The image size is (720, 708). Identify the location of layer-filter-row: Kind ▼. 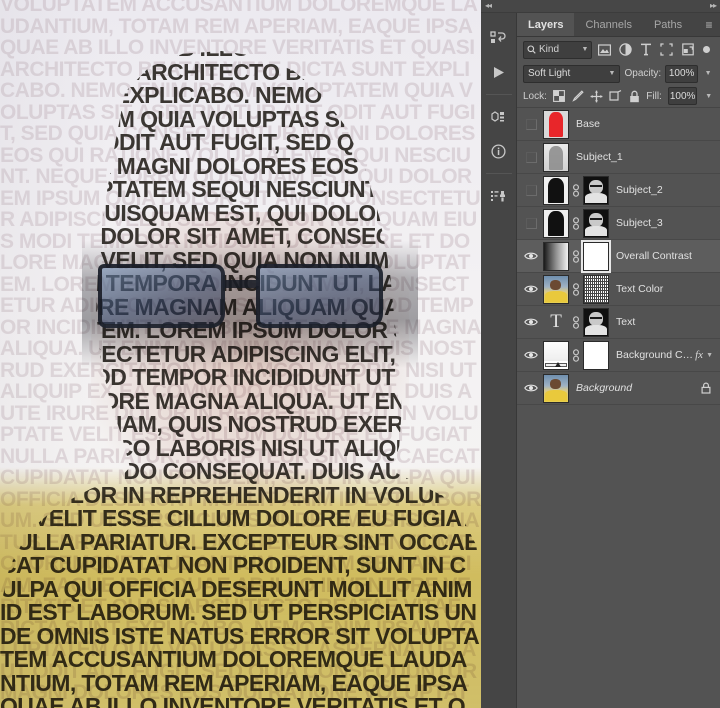
(618, 49).